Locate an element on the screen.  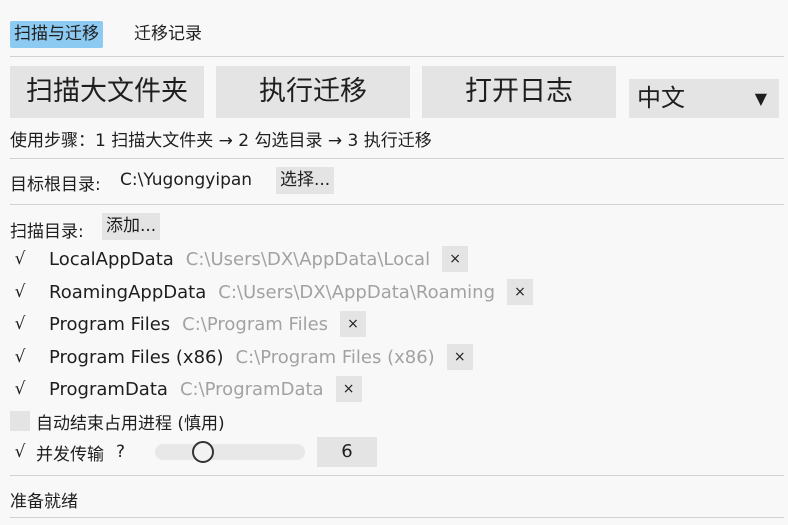
dir-name: RoamingAppData is located at coordinates (128, 292).